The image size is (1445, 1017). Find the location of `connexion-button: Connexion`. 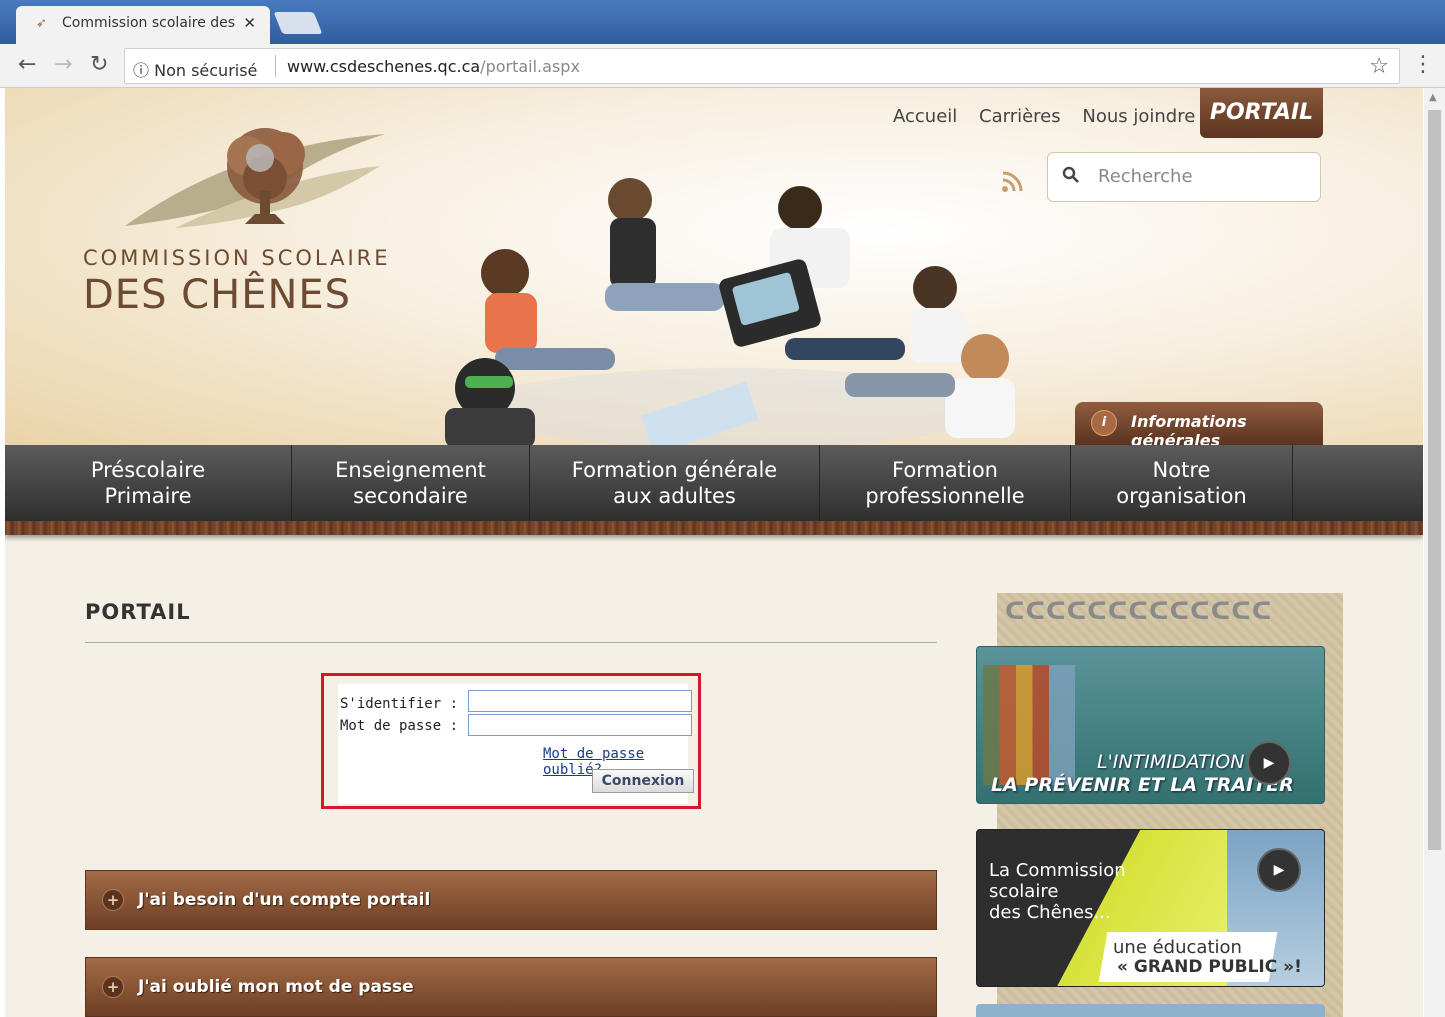

connexion-button: Connexion is located at coordinates (643, 781).